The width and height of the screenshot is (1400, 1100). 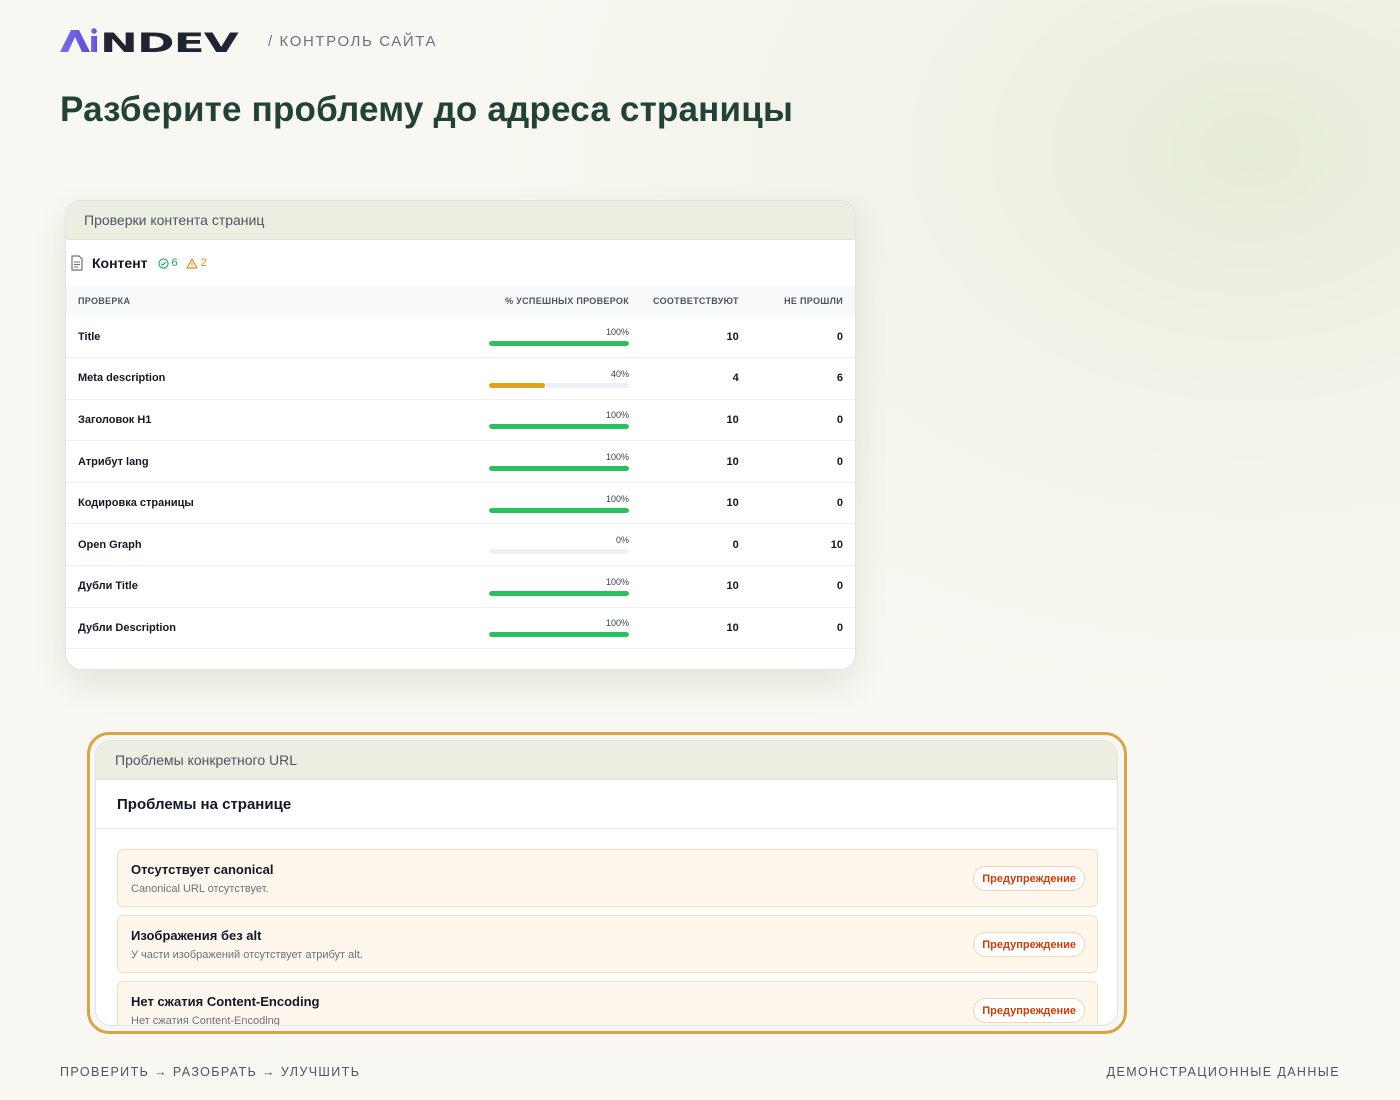 What do you see at coordinates (460, 545) in the screenshot?
I see `table-row: Open Graph 0% 0 10` at bounding box center [460, 545].